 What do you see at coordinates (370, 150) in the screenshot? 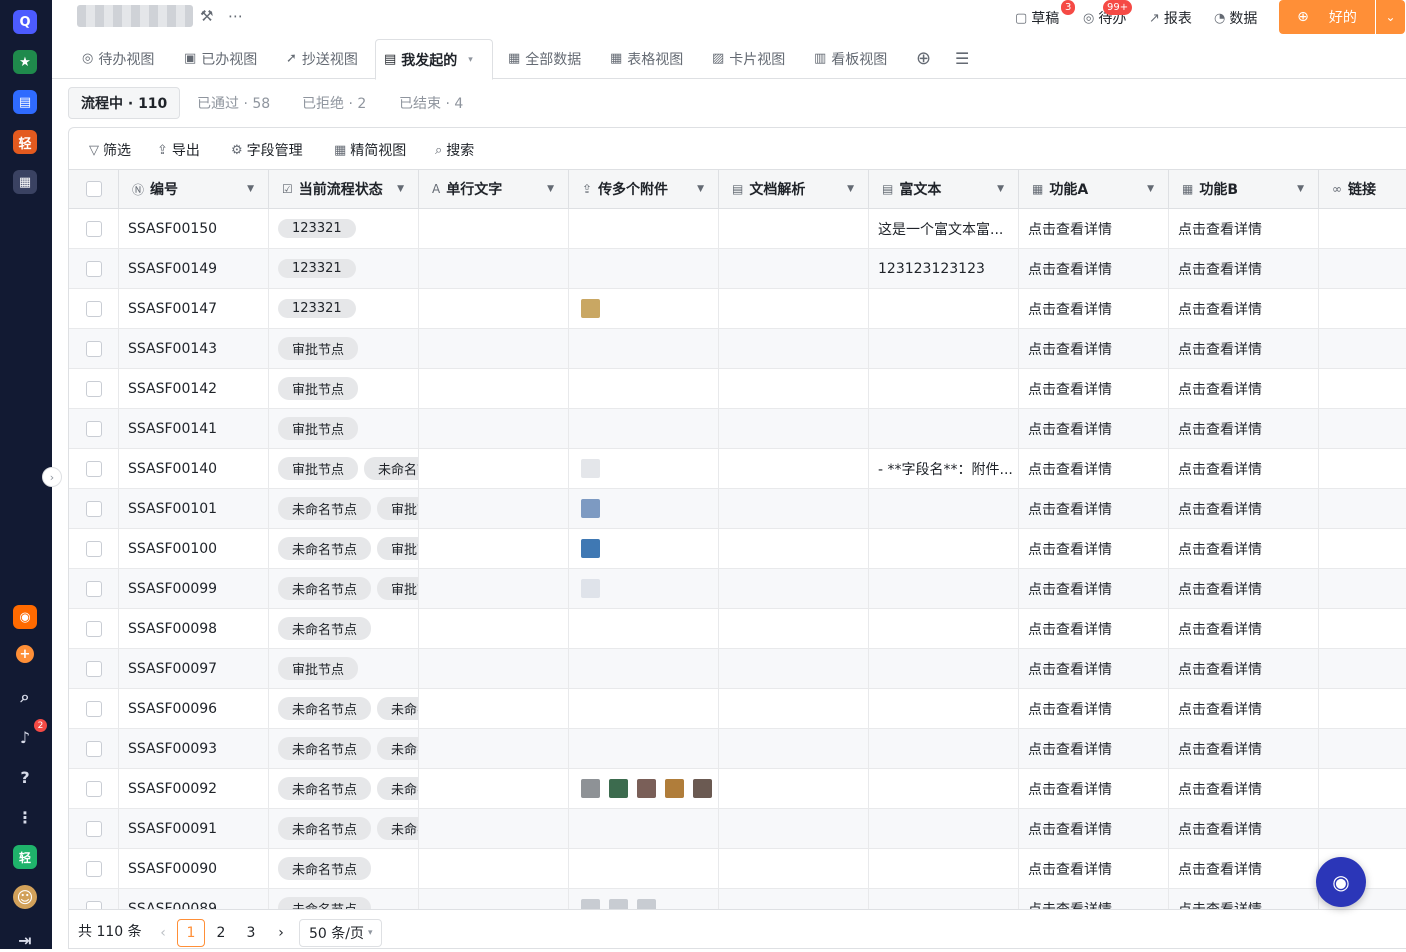
I see `toolbar-4: ▦ 精简视图` at bounding box center [370, 150].